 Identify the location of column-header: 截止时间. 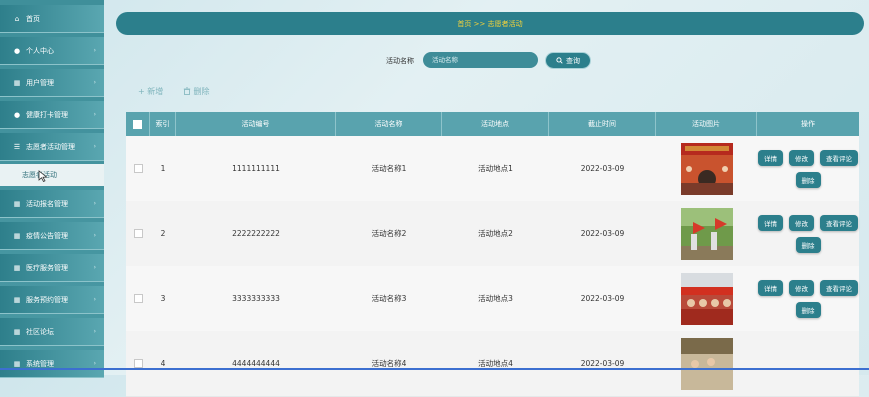
(602, 124).